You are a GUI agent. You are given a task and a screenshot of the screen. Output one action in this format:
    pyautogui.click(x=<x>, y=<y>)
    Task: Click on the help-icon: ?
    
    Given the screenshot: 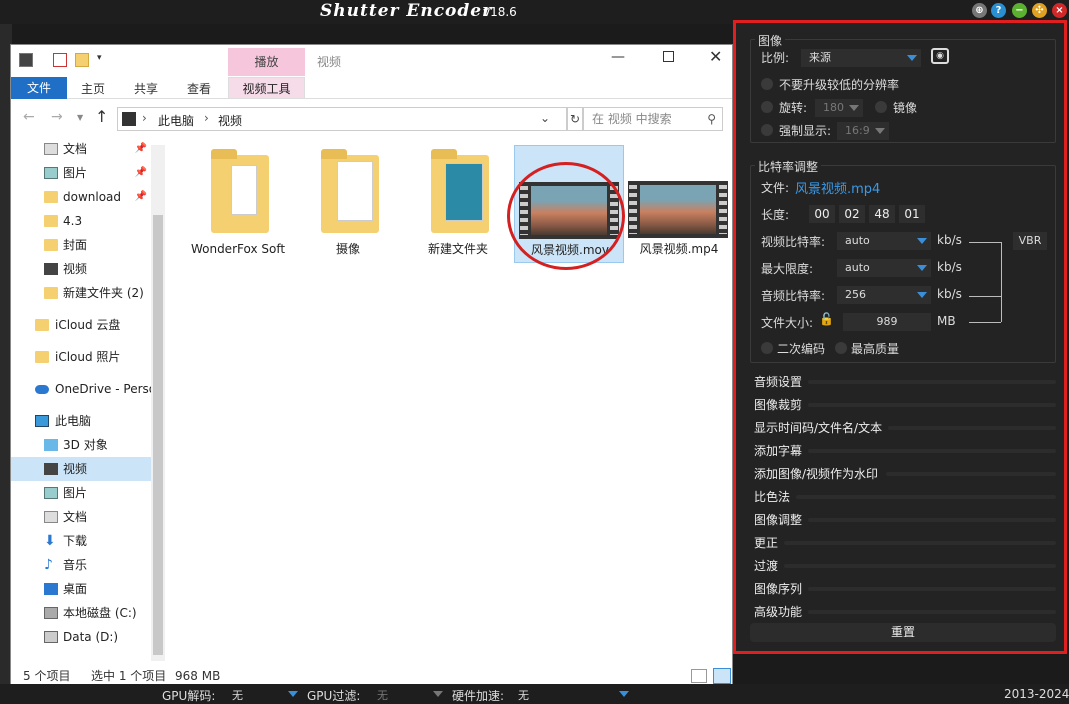 What is the action you would take?
    pyautogui.click(x=998, y=10)
    